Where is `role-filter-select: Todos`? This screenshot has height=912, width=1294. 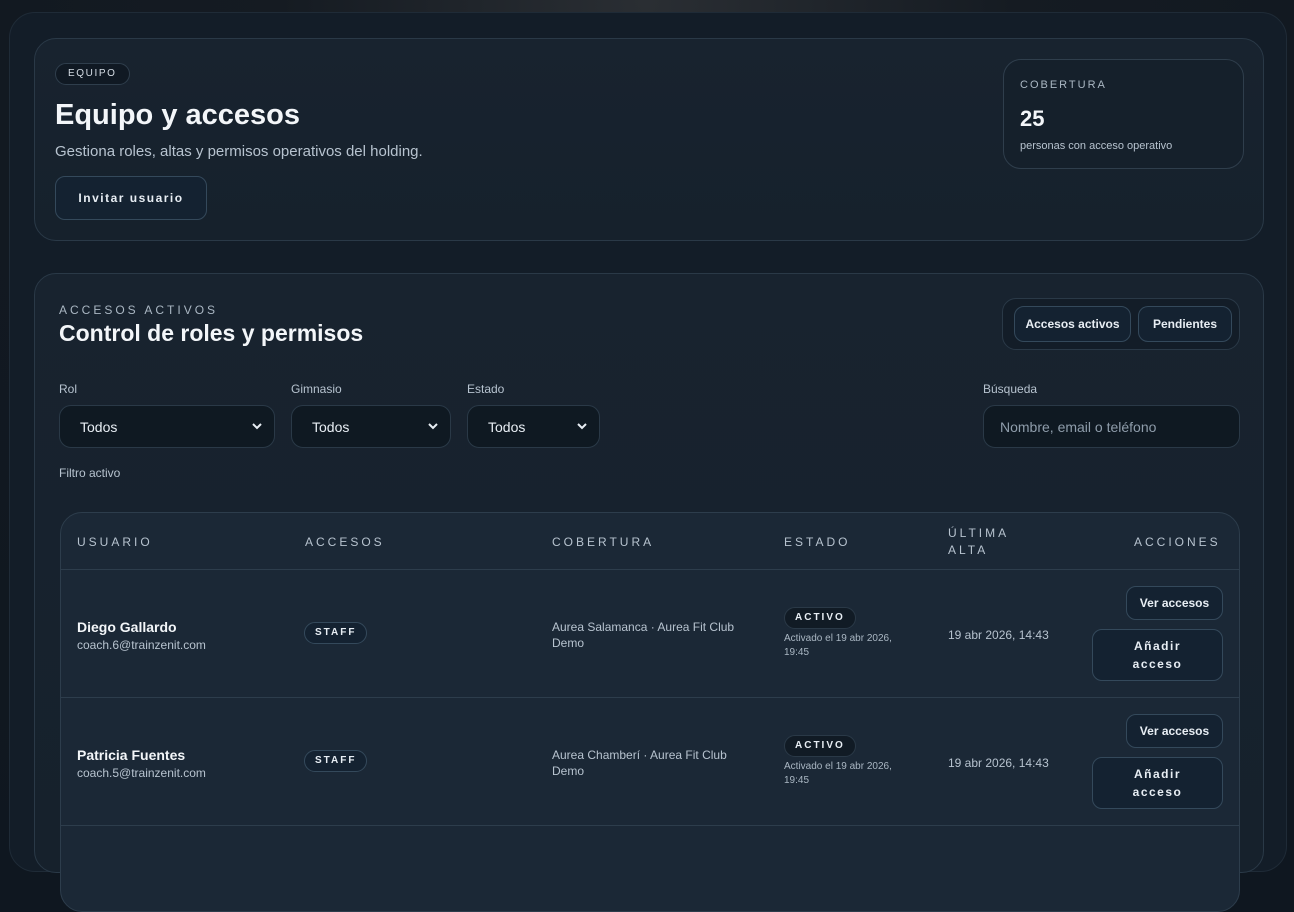
role-filter-select: Todos is located at coordinates (167, 426).